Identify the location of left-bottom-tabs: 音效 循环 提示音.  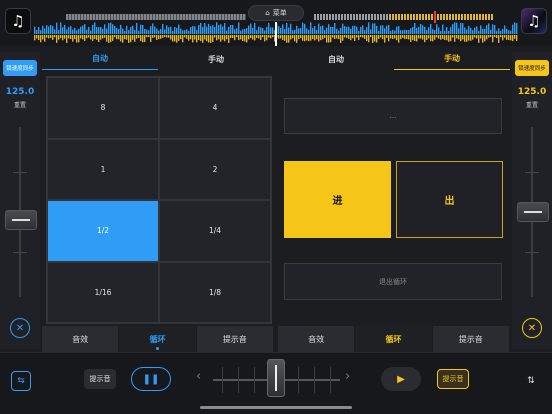
(158, 339).